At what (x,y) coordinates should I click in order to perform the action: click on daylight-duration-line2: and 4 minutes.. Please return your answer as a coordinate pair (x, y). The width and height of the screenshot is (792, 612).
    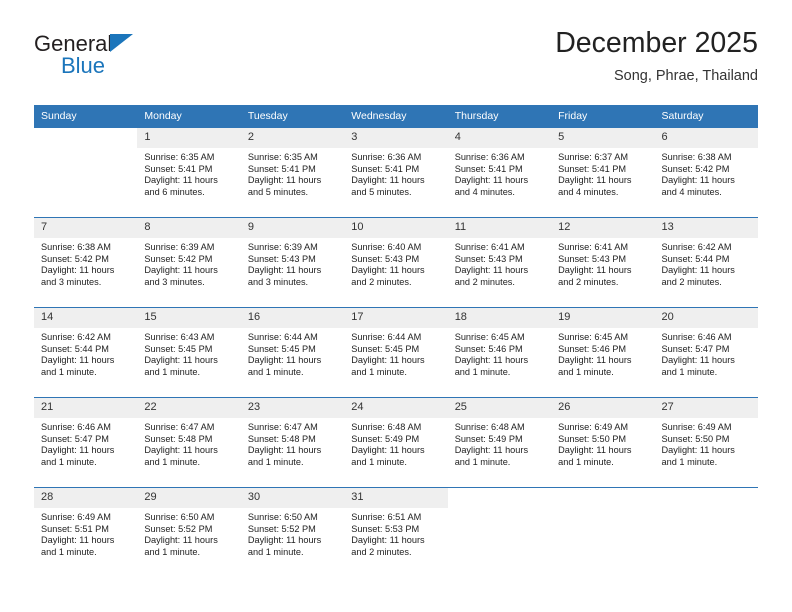
    Looking at the image, I should click on (691, 191).